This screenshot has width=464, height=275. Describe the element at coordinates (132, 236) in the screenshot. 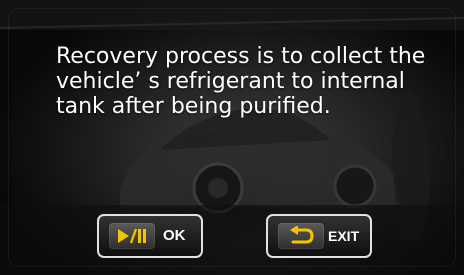

I see `play-pause-icon` at that location.